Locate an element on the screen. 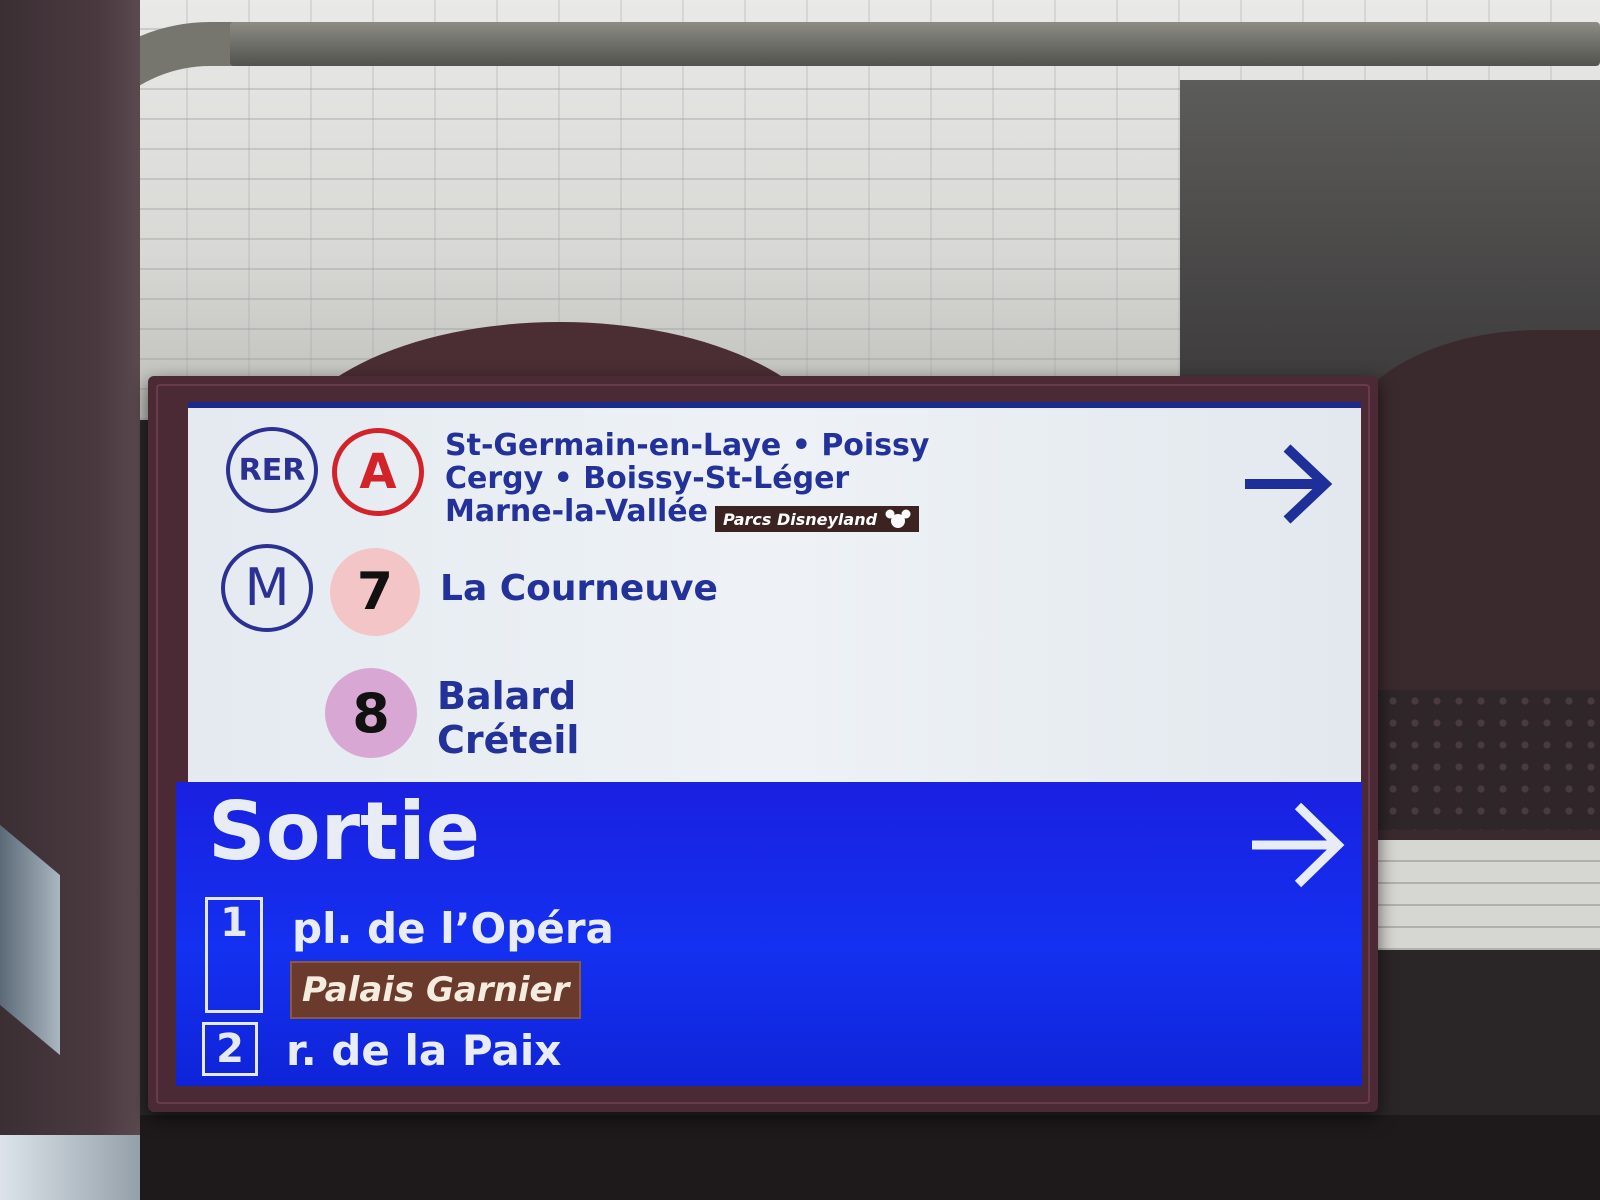 This screenshot has width=1600, height=1200. rer-destination: St-Germain-en-Laye • Poissy is located at coordinates (687, 445).